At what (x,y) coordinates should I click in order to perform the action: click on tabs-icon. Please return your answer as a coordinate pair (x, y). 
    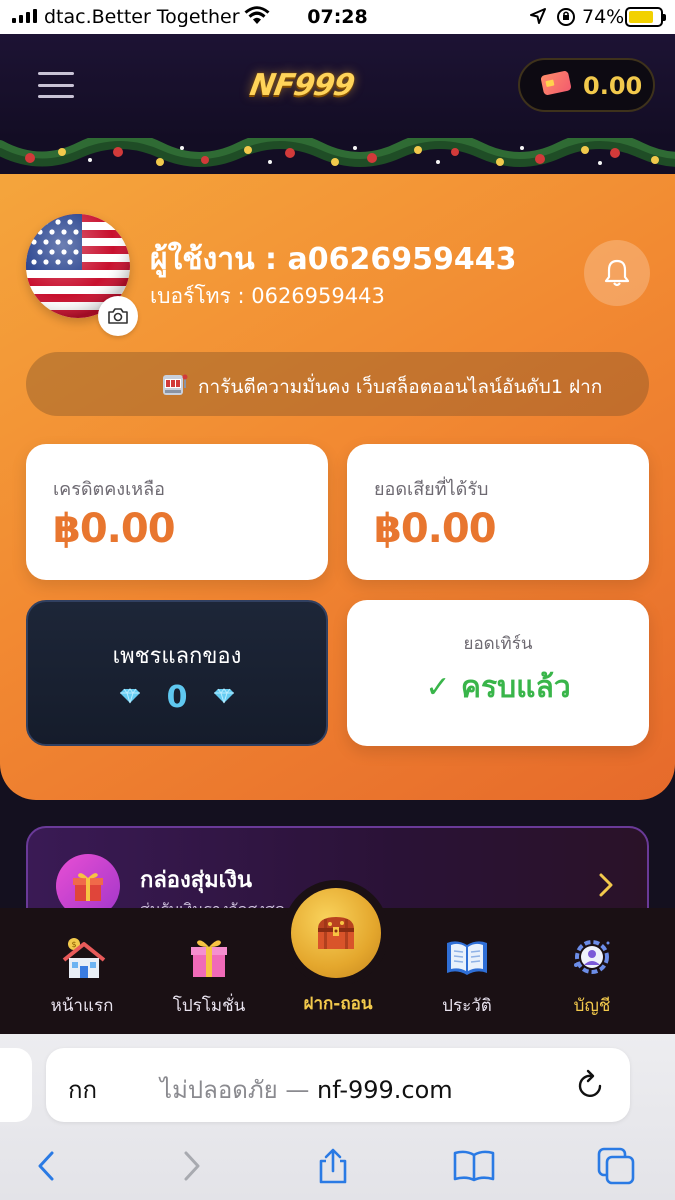
    Looking at the image, I should click on (616, 1166).